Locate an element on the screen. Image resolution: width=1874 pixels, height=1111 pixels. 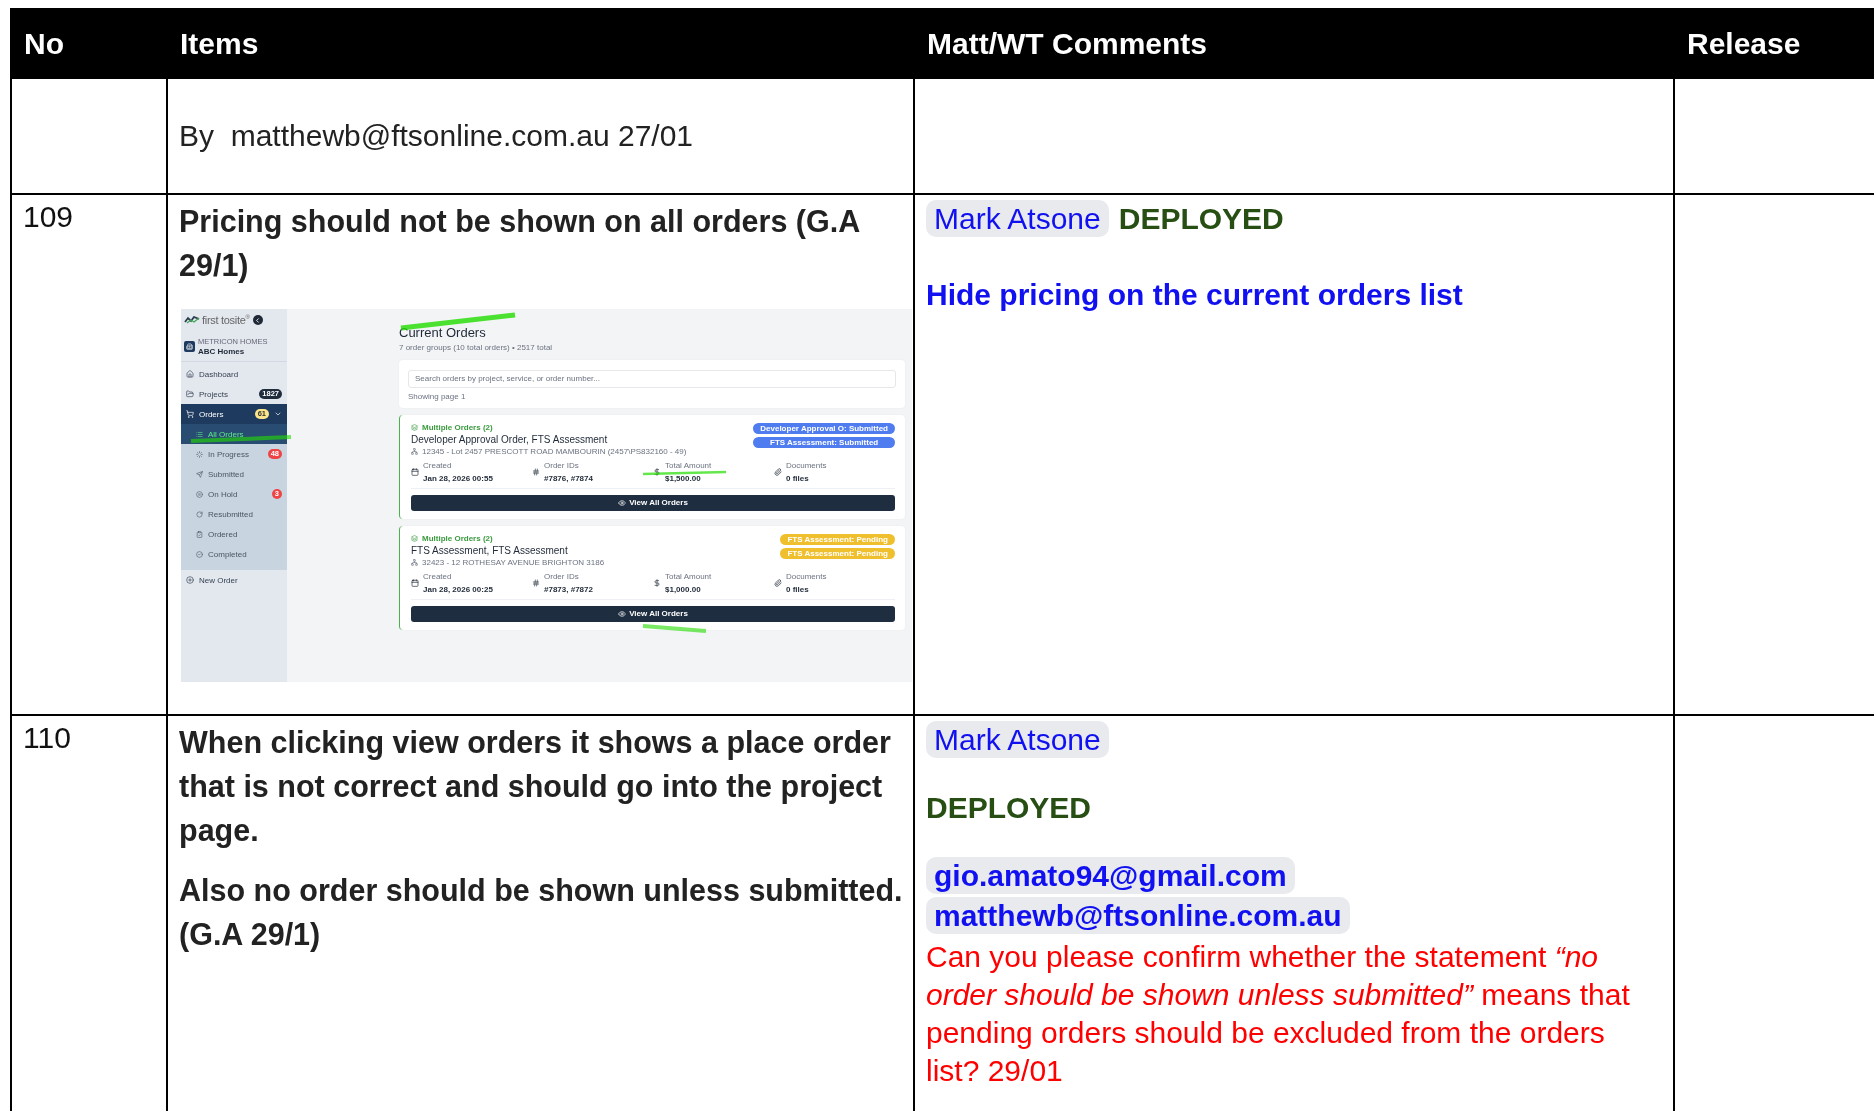
collapse-icon is located at coordinates (257, 320).